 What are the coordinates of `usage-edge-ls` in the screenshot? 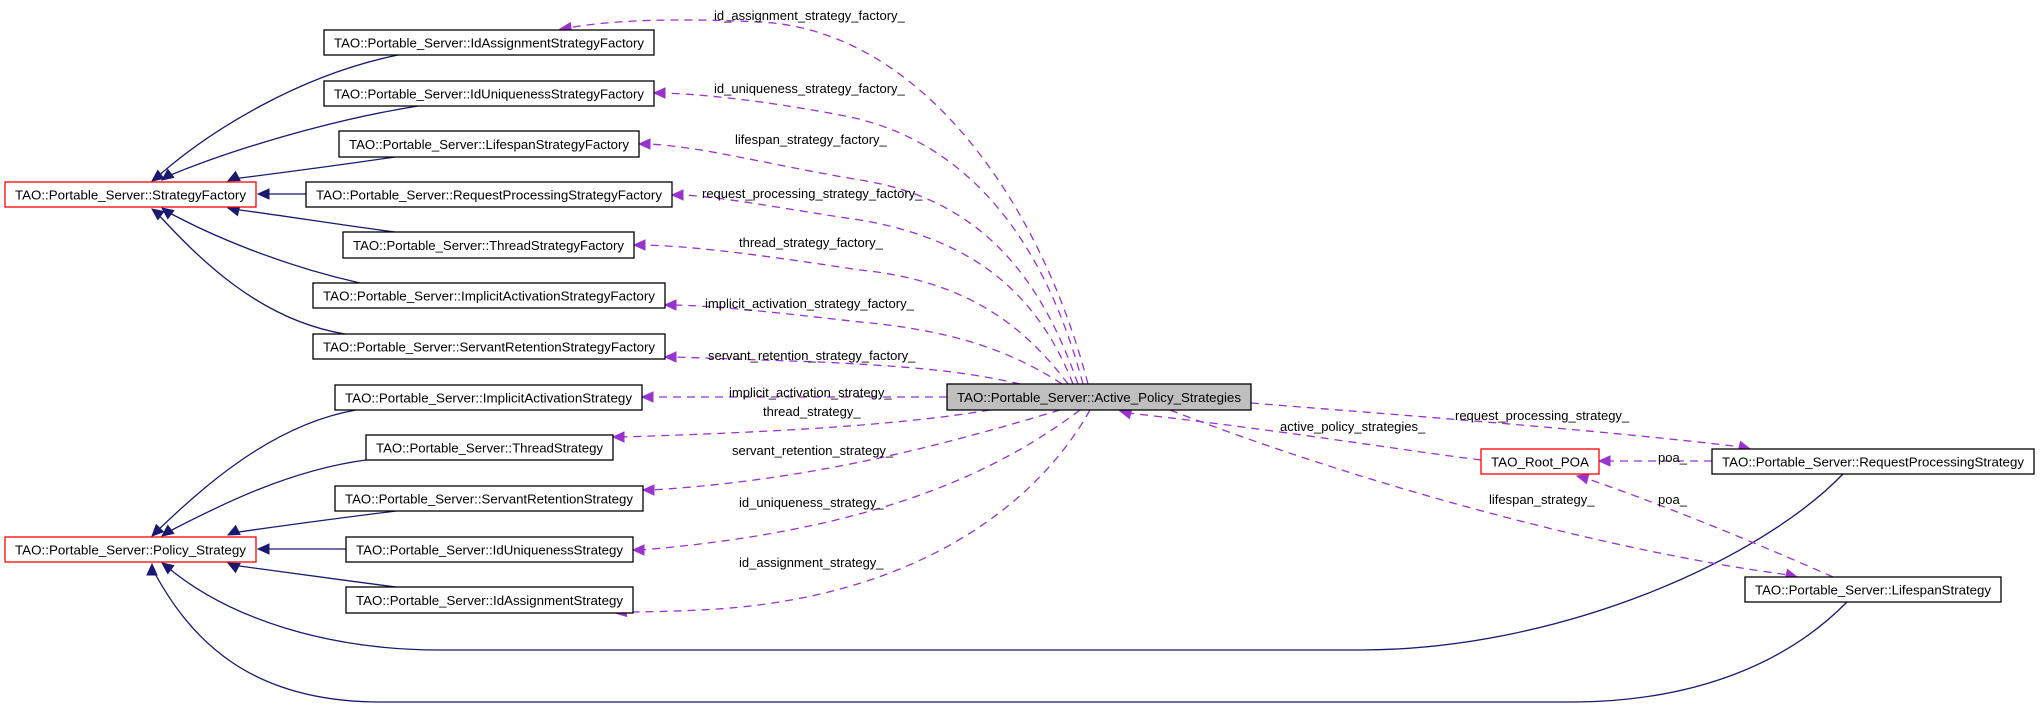 It's located at (1484, 494).